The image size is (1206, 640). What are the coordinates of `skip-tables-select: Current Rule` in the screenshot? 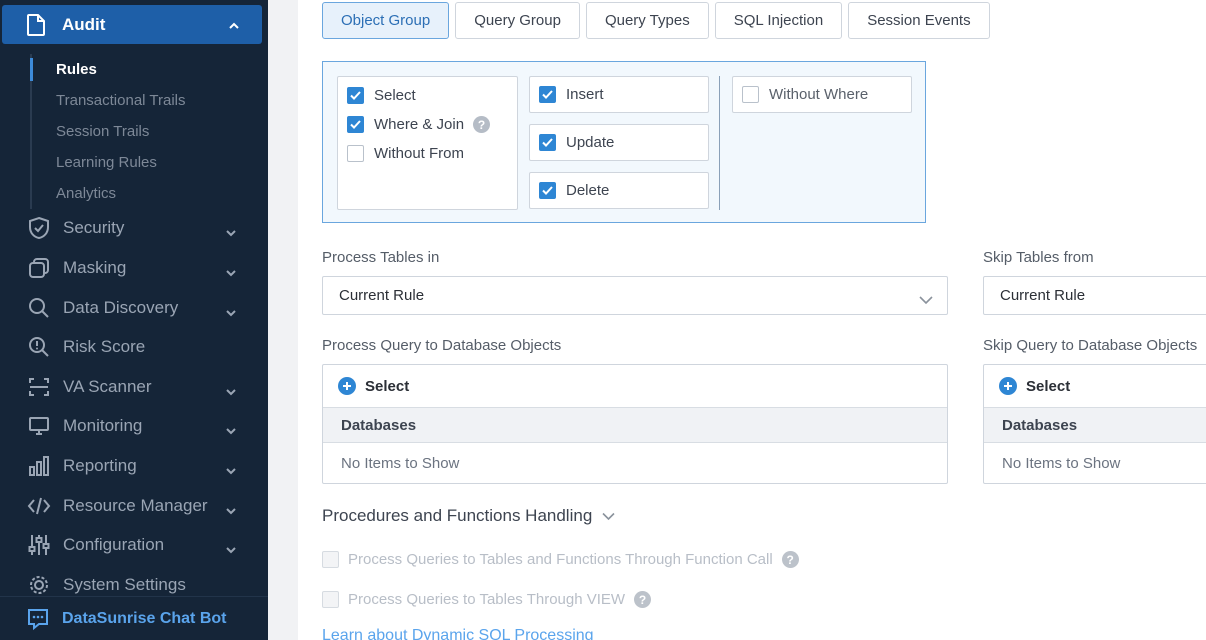 It's located at (1094, 295).